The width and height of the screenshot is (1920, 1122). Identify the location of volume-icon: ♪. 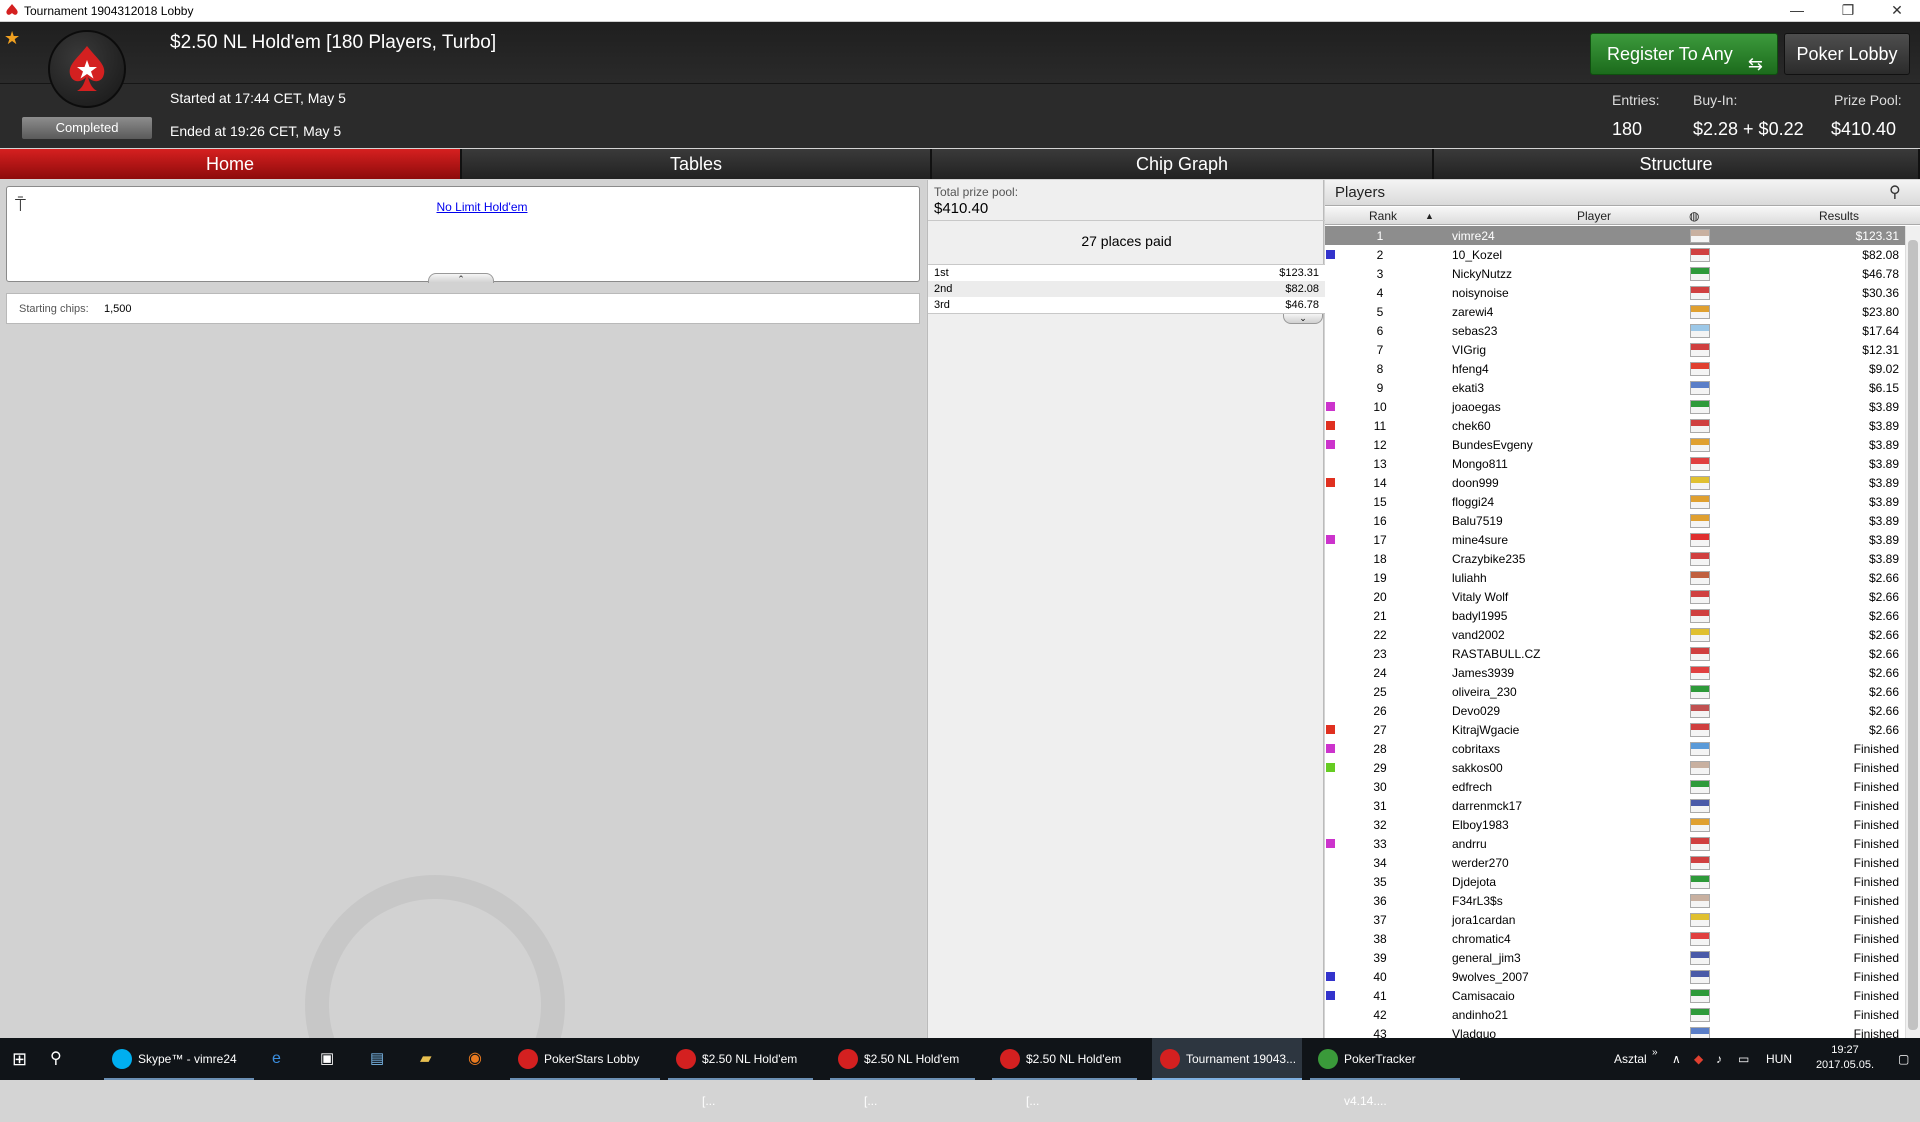
(1719, 1059).